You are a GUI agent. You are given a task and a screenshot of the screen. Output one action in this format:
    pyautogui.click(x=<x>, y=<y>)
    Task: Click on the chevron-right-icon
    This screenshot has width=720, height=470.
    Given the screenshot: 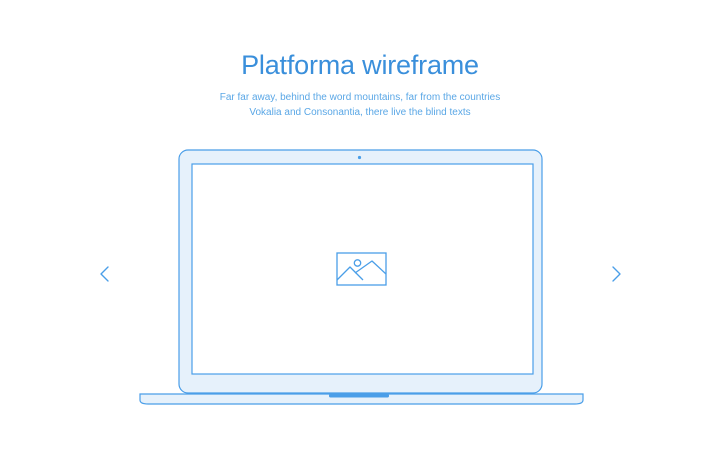 What is the action you would take?
    pyautogui.click(x=616, y=274)
    